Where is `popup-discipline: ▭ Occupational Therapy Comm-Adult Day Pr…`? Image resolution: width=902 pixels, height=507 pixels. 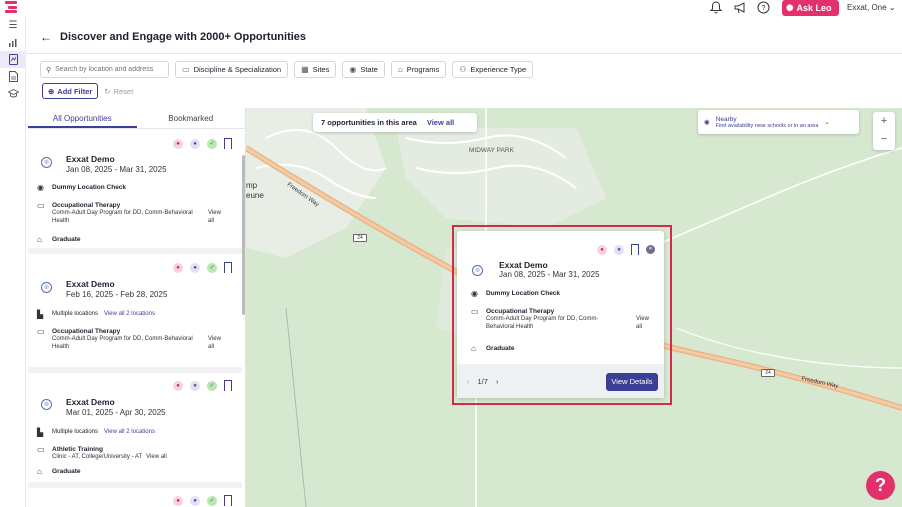
popup-discipline: ▭ Occupational Therapy Comm-Adult Day Pr… is located at coordinates (560, 319).